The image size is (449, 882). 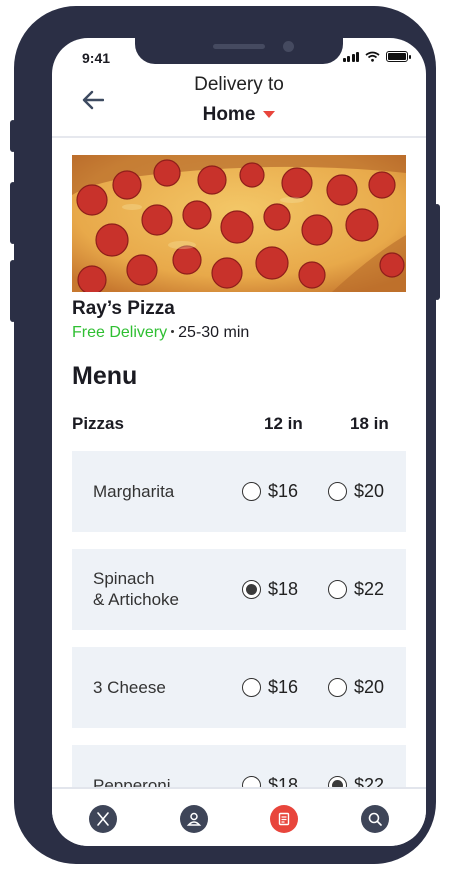 What do you see at coordinates (239, 223) in the screenshot?
I see `restaurant-image` at bounding box center [239, 223].